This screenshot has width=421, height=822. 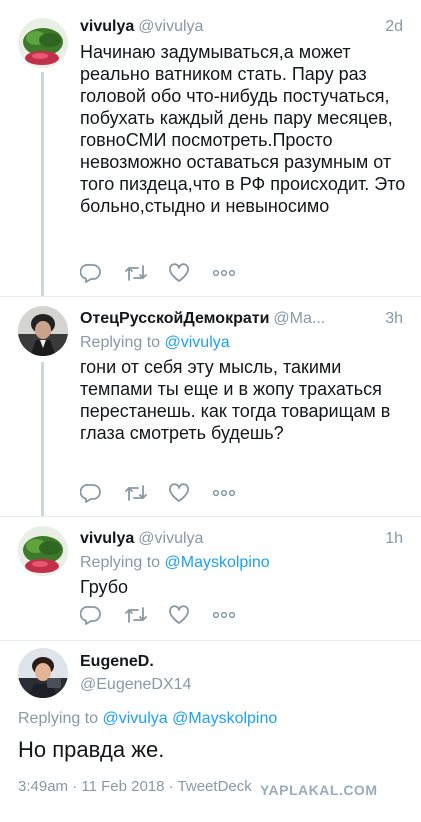 I want to click on timestamp: 1h, so click(x=394, y=539).